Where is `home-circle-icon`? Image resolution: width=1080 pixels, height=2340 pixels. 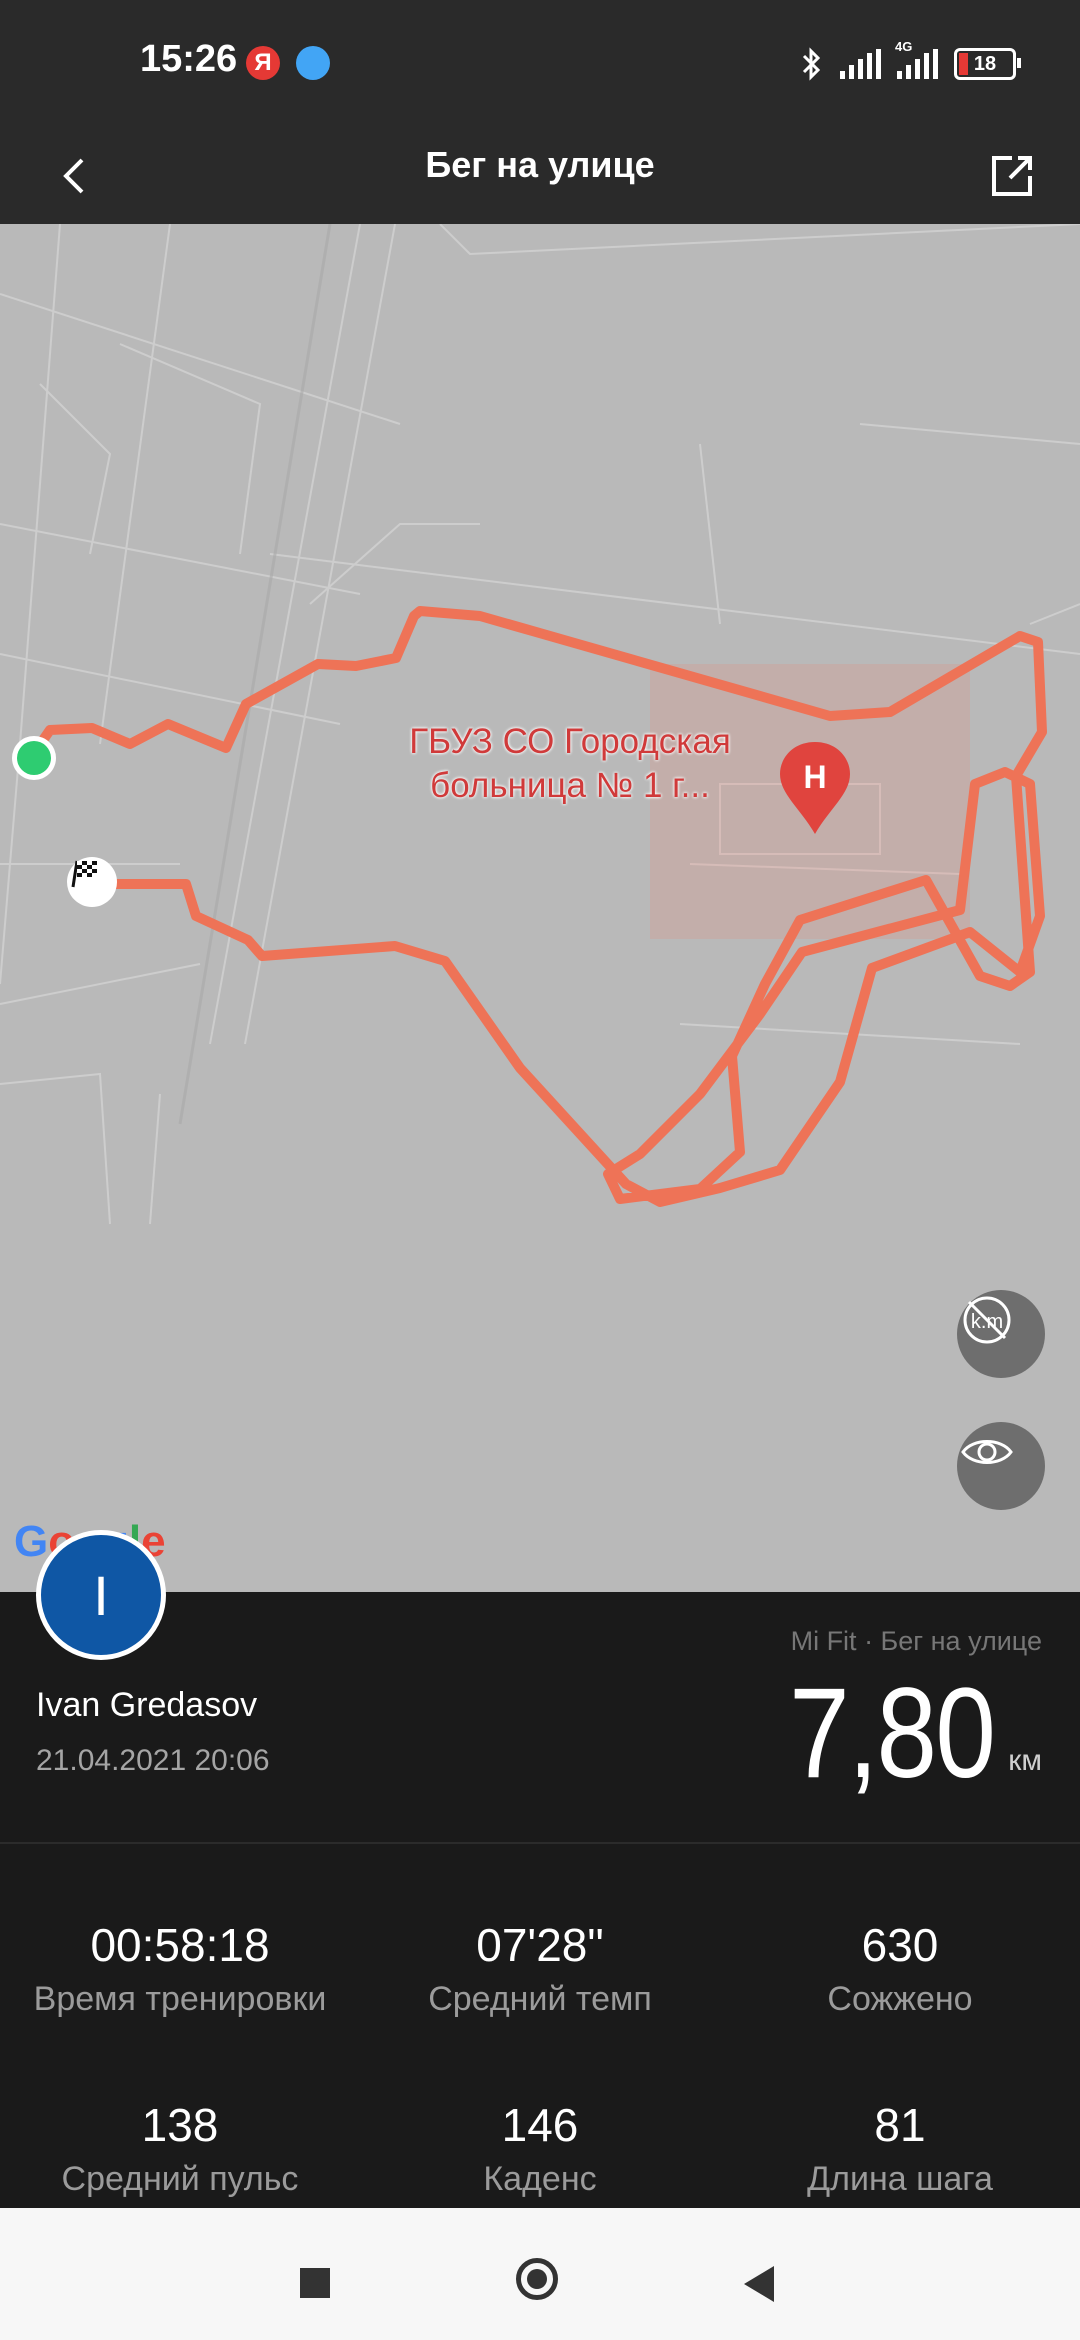
home-circle-icon is located at coordinates (537, 2279).